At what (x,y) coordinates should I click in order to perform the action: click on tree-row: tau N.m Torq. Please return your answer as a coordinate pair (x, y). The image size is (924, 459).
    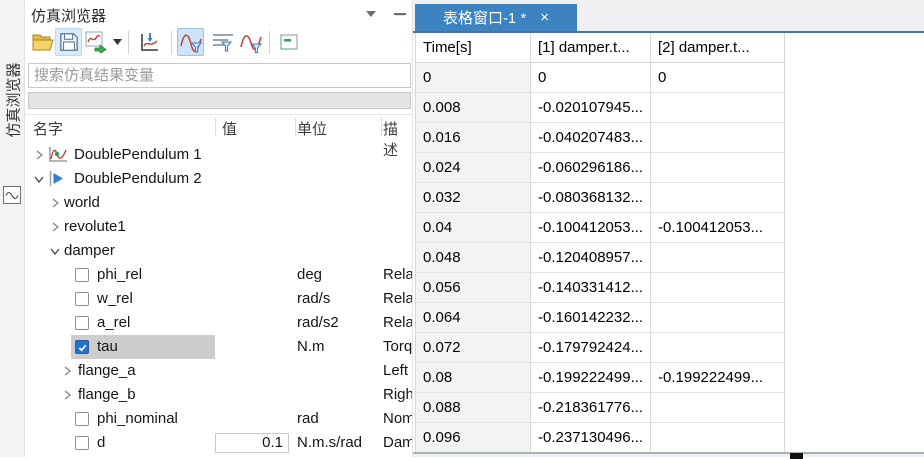
    Looking at the image, I should click on (218, 347).